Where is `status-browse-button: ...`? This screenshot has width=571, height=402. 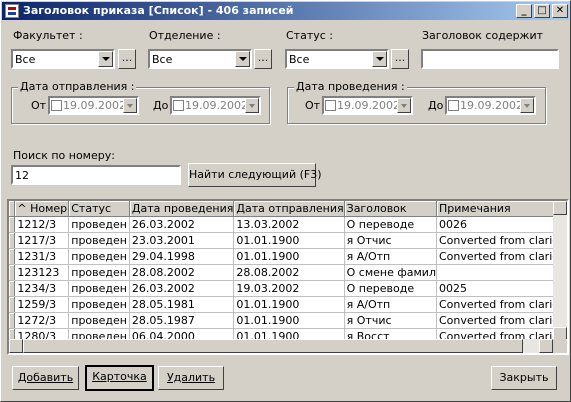
status-browse-button: ... is located at coordinates (400, 59).